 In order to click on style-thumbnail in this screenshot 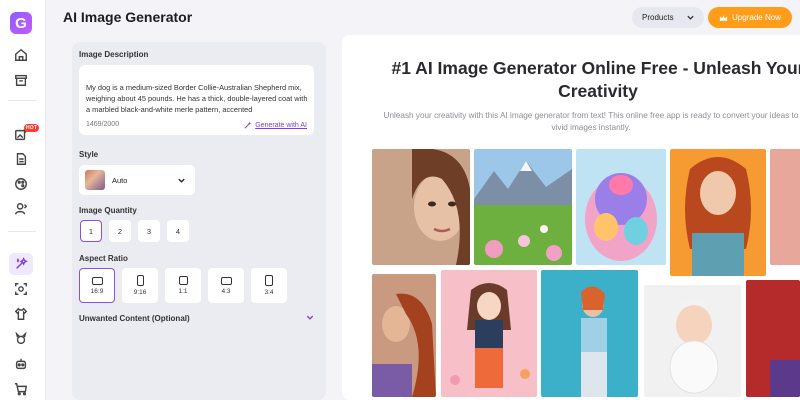, I will do `click(95, 180)`.